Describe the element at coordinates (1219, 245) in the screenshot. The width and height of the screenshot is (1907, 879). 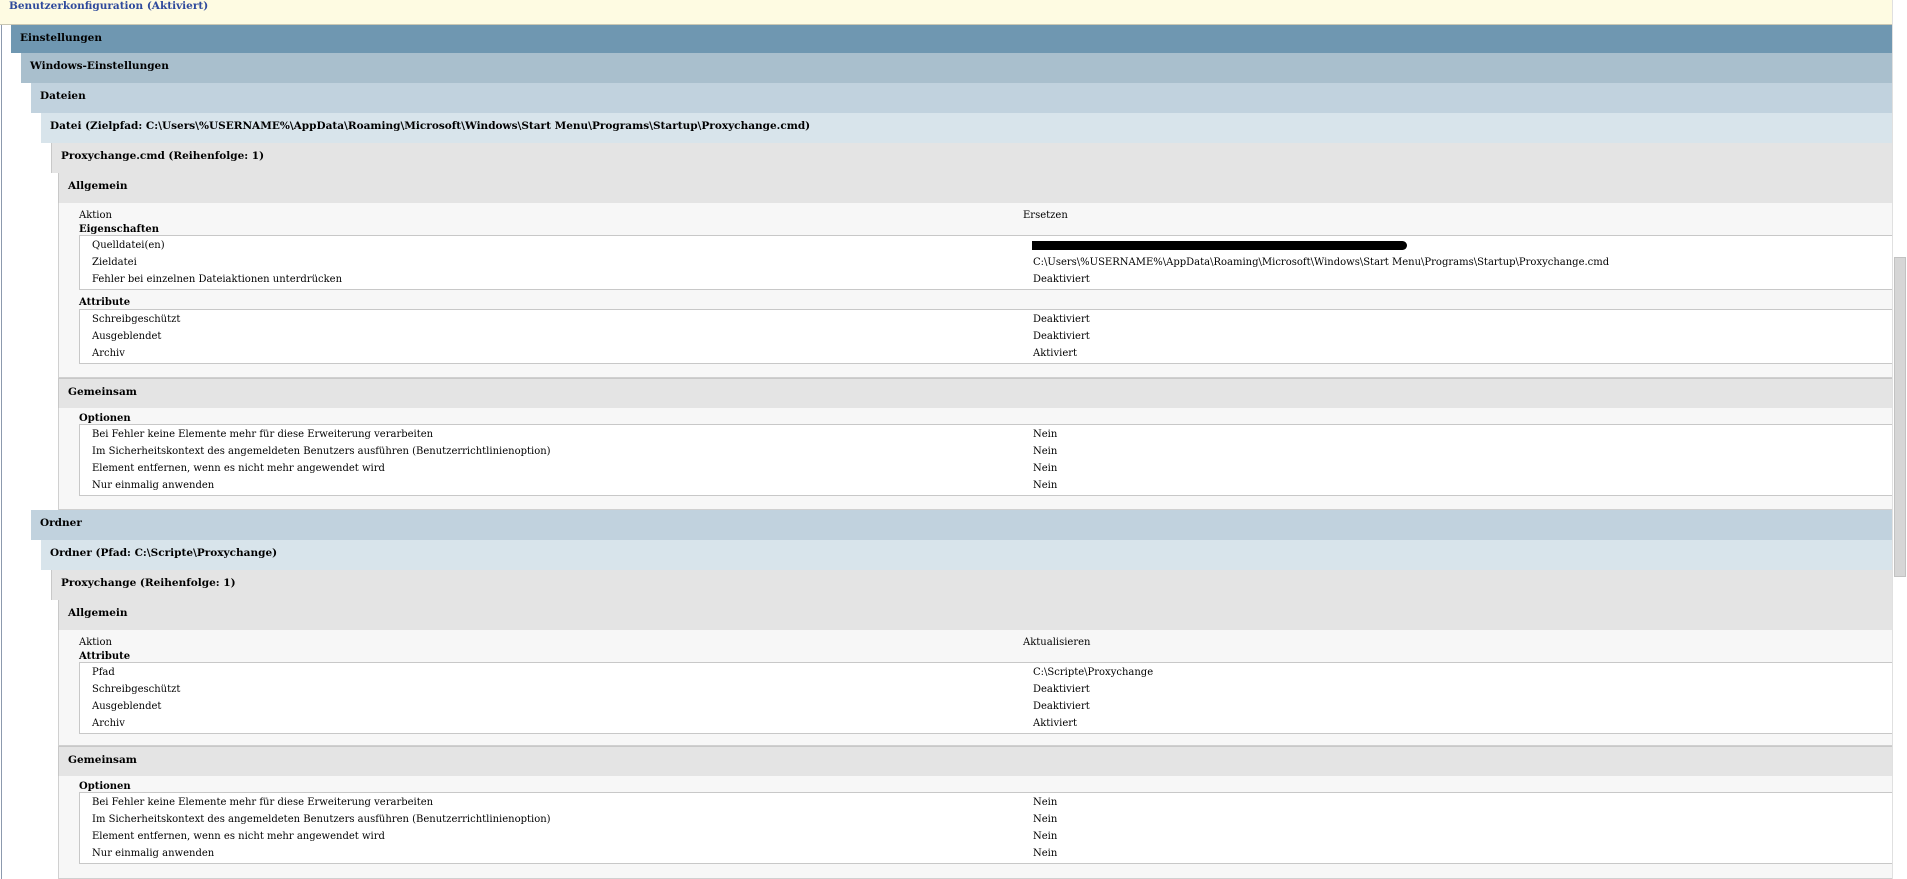
I see `redacted-source-value` at that location.